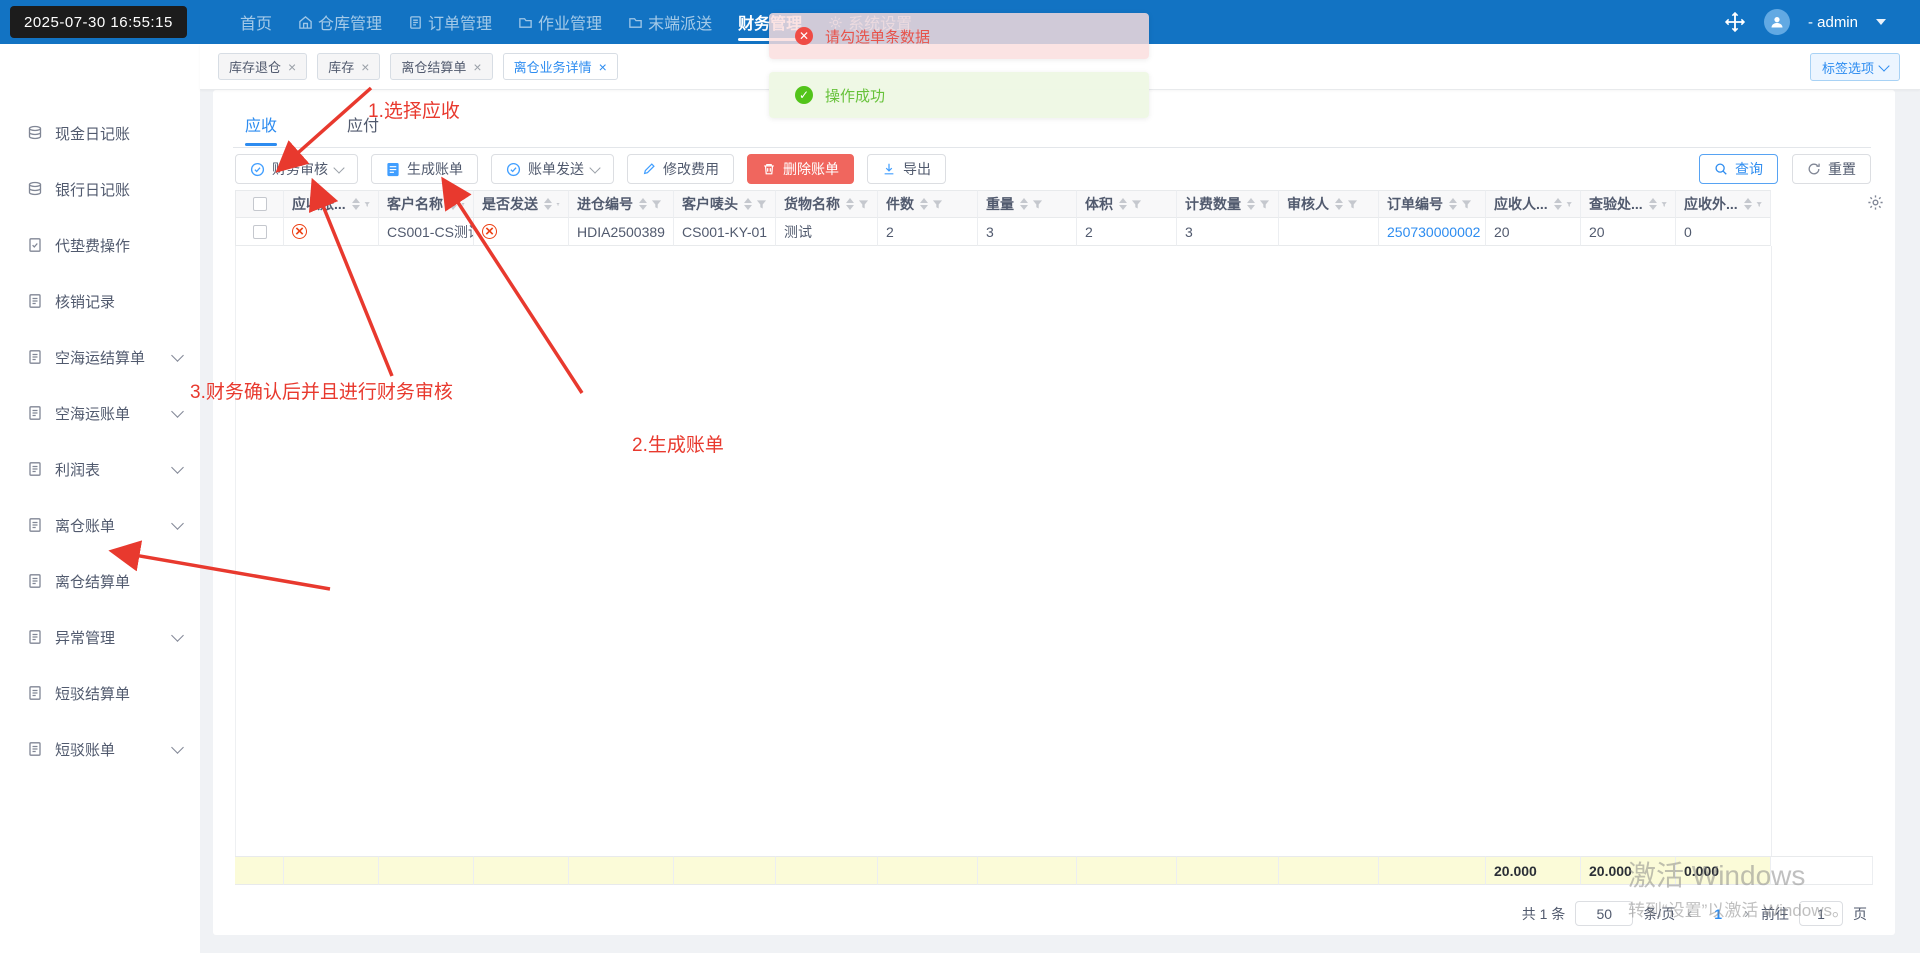  What do you see at coordinates (100, 245) in the screenshot?
I see `sidebar-item-advance-fee: 代垫费操作` at bounding box center [100, 245].